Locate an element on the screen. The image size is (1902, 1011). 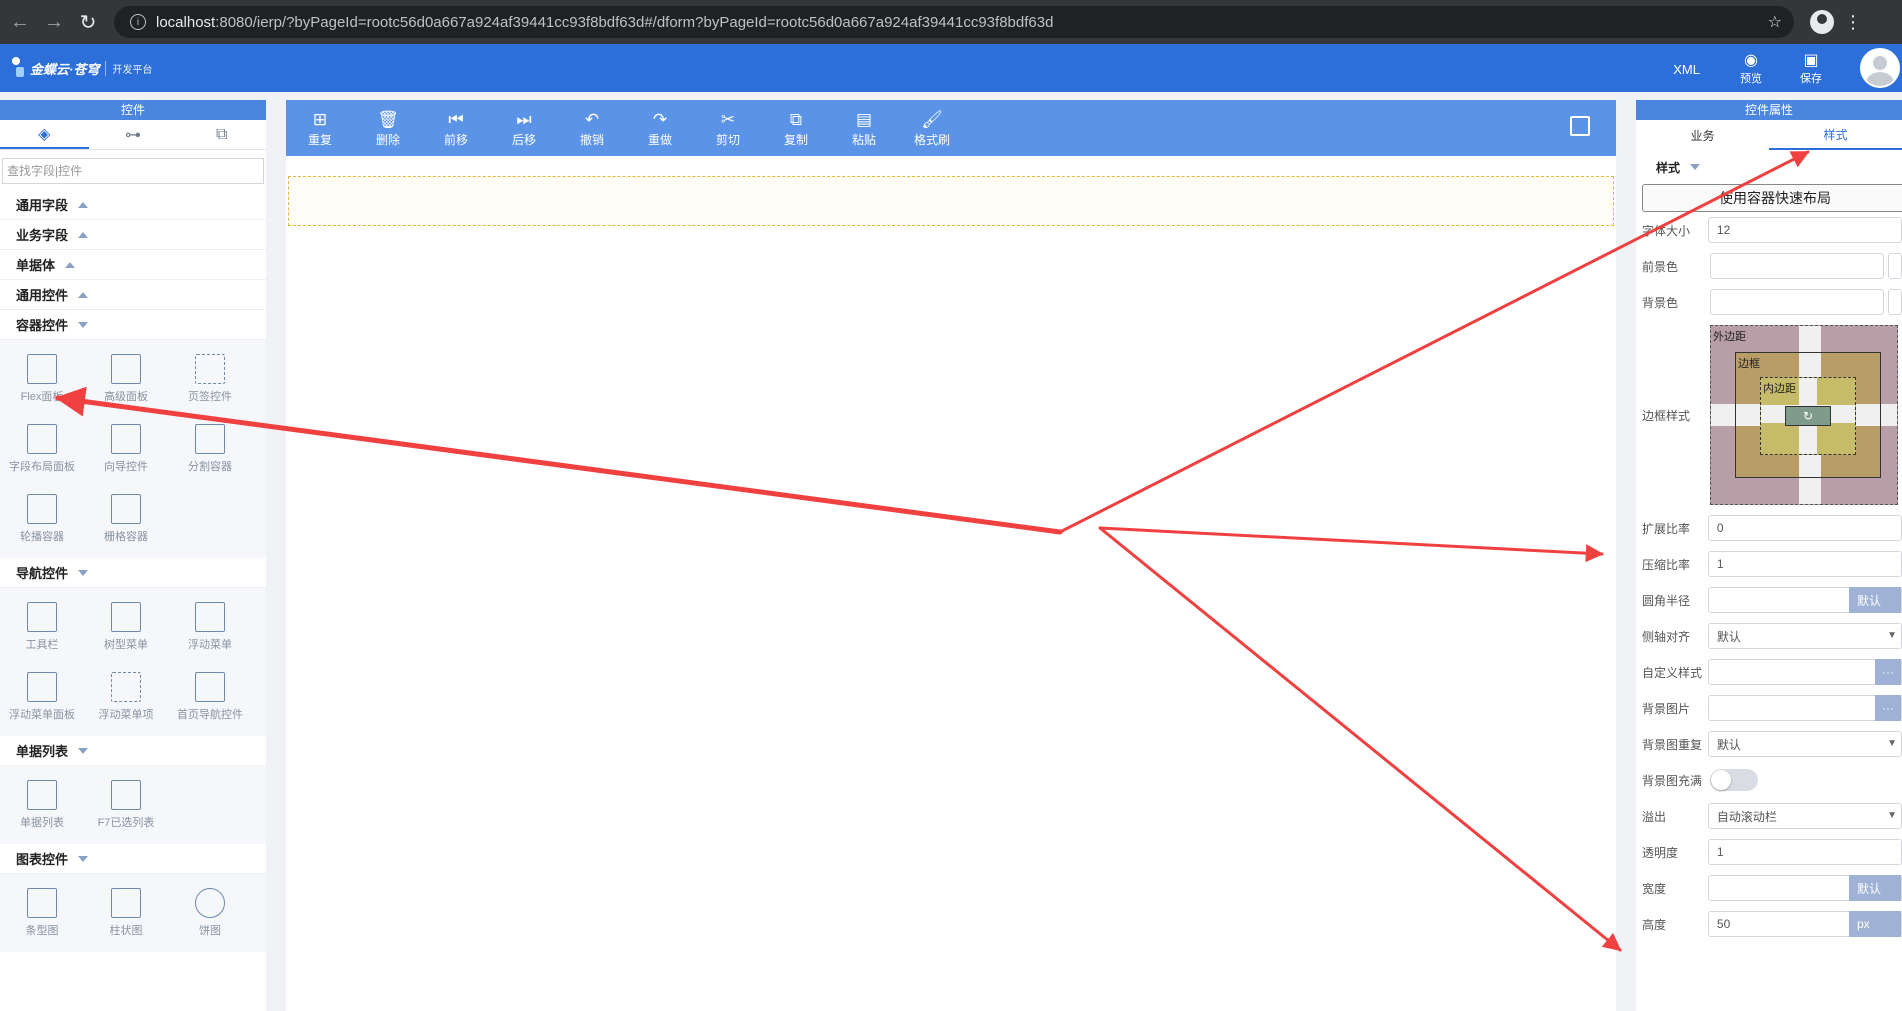
preview-button: ◉ 预览 is located at coordinates (1751, 68).